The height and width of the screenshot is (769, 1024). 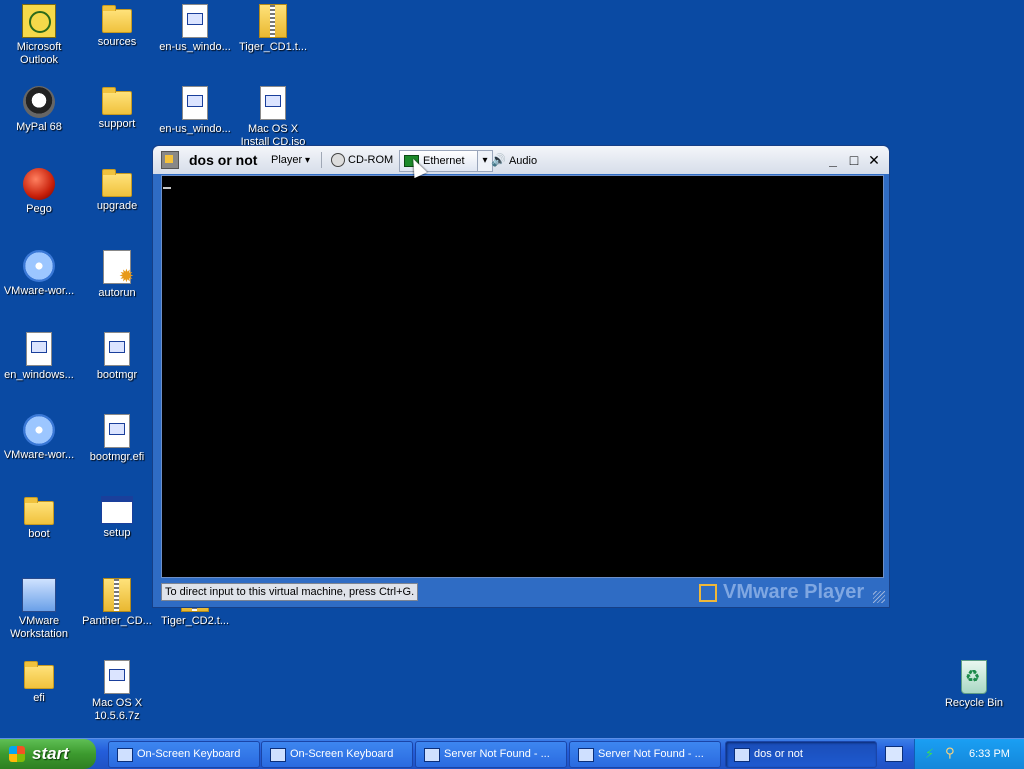 I want to click on search-icon: ⚲, so click(x=952, y=753).